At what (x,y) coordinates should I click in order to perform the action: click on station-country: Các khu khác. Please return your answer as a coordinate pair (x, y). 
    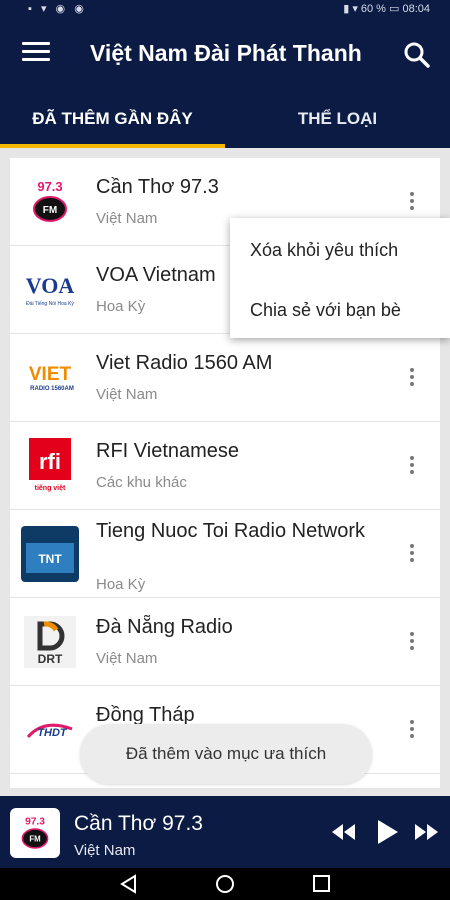
    Looking at the image, I should click on (141, 482).